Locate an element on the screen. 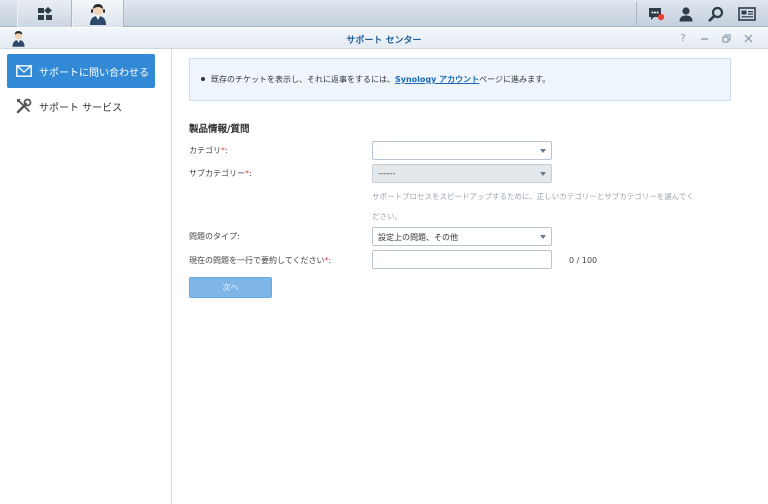 This screenshot has height=504, width=768. grid-icon is located at coordinates (44, 13).